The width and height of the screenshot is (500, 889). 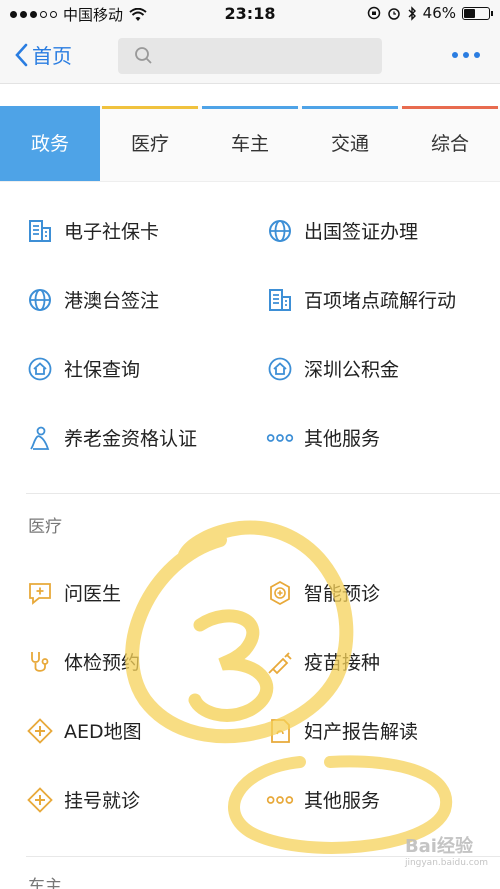 I want to click on tab-label: 政务, so click(x=49, y=144).